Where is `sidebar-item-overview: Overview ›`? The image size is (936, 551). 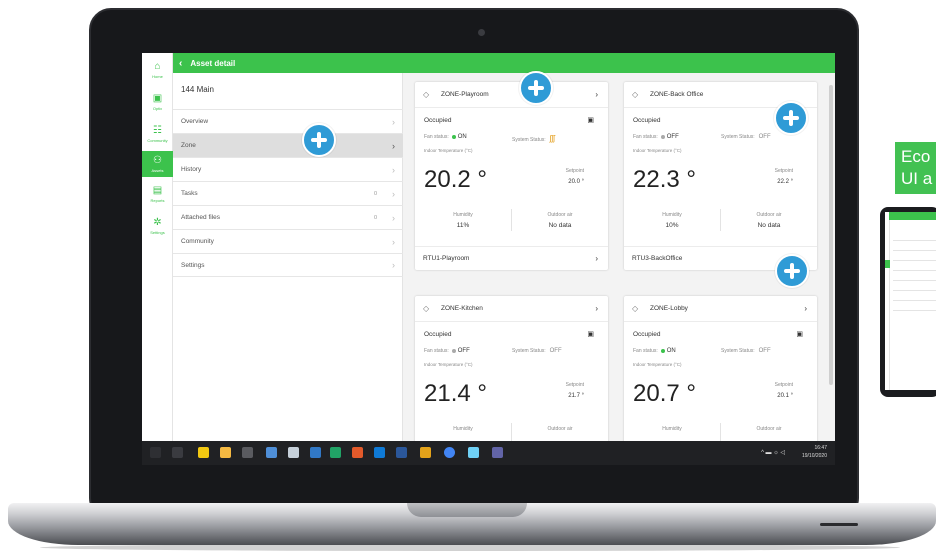
sidebar-item-overview: Overview › is located at coordinates (288, 121).